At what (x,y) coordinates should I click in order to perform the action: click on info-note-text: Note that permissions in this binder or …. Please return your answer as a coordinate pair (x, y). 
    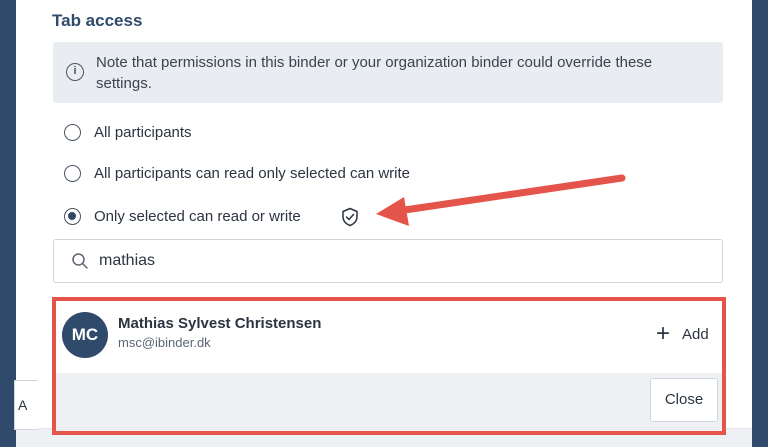
    Looking at the image, I should click on (374, 73).